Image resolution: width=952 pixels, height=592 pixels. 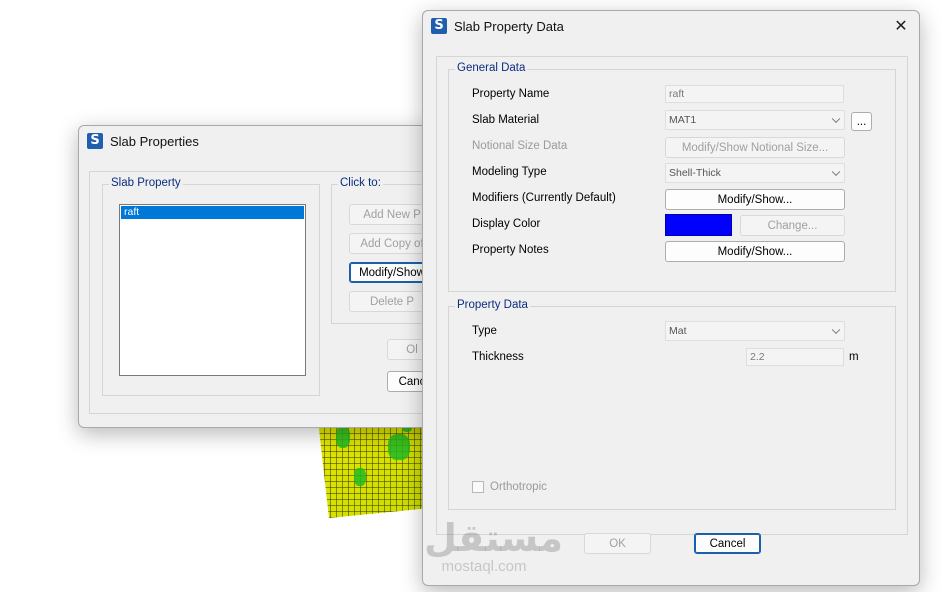 What do you see at coordinates (683, 120) in the screenshot?
I see `slab-material-value: MAT1` at bounding box center [683, 120].